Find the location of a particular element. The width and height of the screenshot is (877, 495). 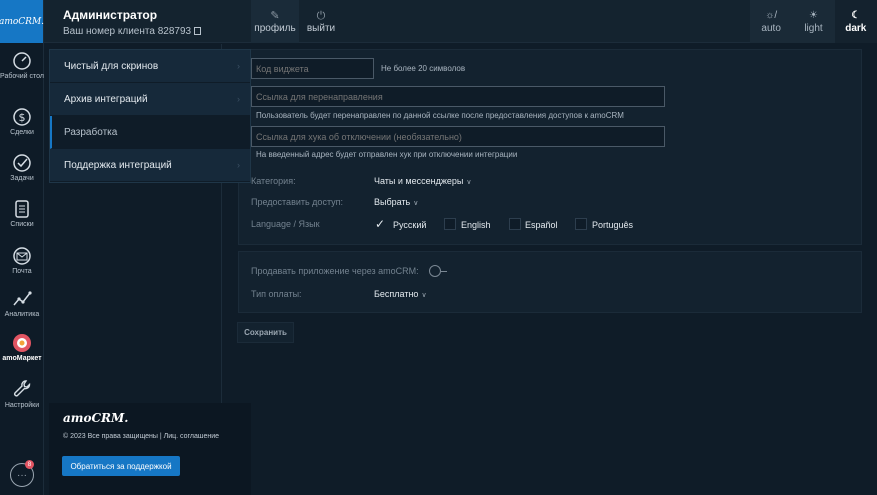

menu-item-label: Архив интеграций is located at coordinates (106, 99).